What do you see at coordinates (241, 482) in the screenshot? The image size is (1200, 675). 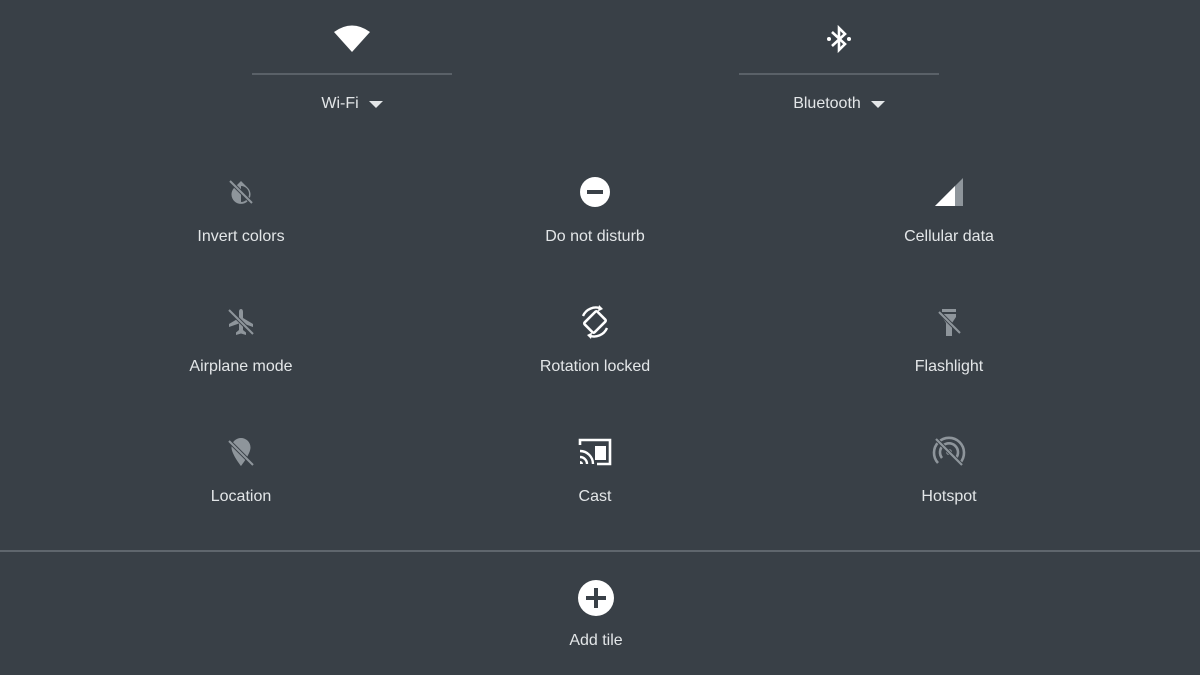 I see `tile-location: Location` at bounding box center [241, 482].